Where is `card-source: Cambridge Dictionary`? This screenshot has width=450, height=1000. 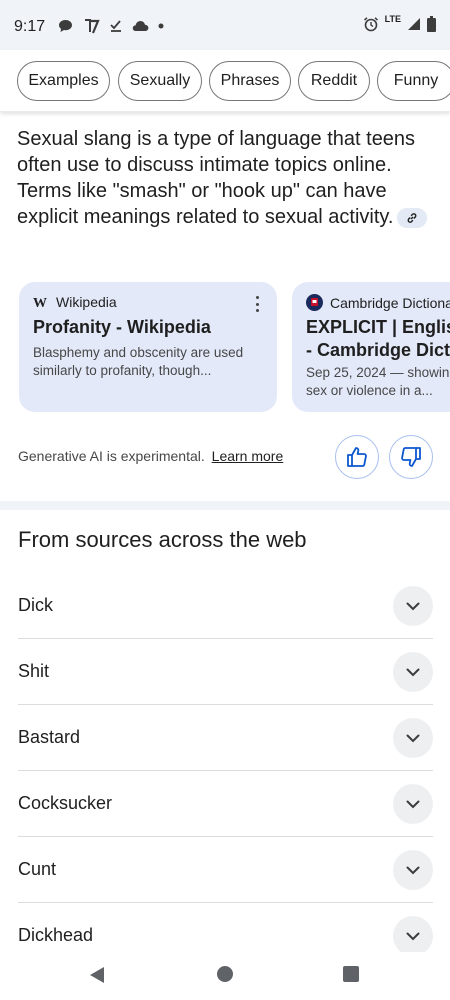
card-source: Cambridge Dictionary is located at coordinates (378, 302).